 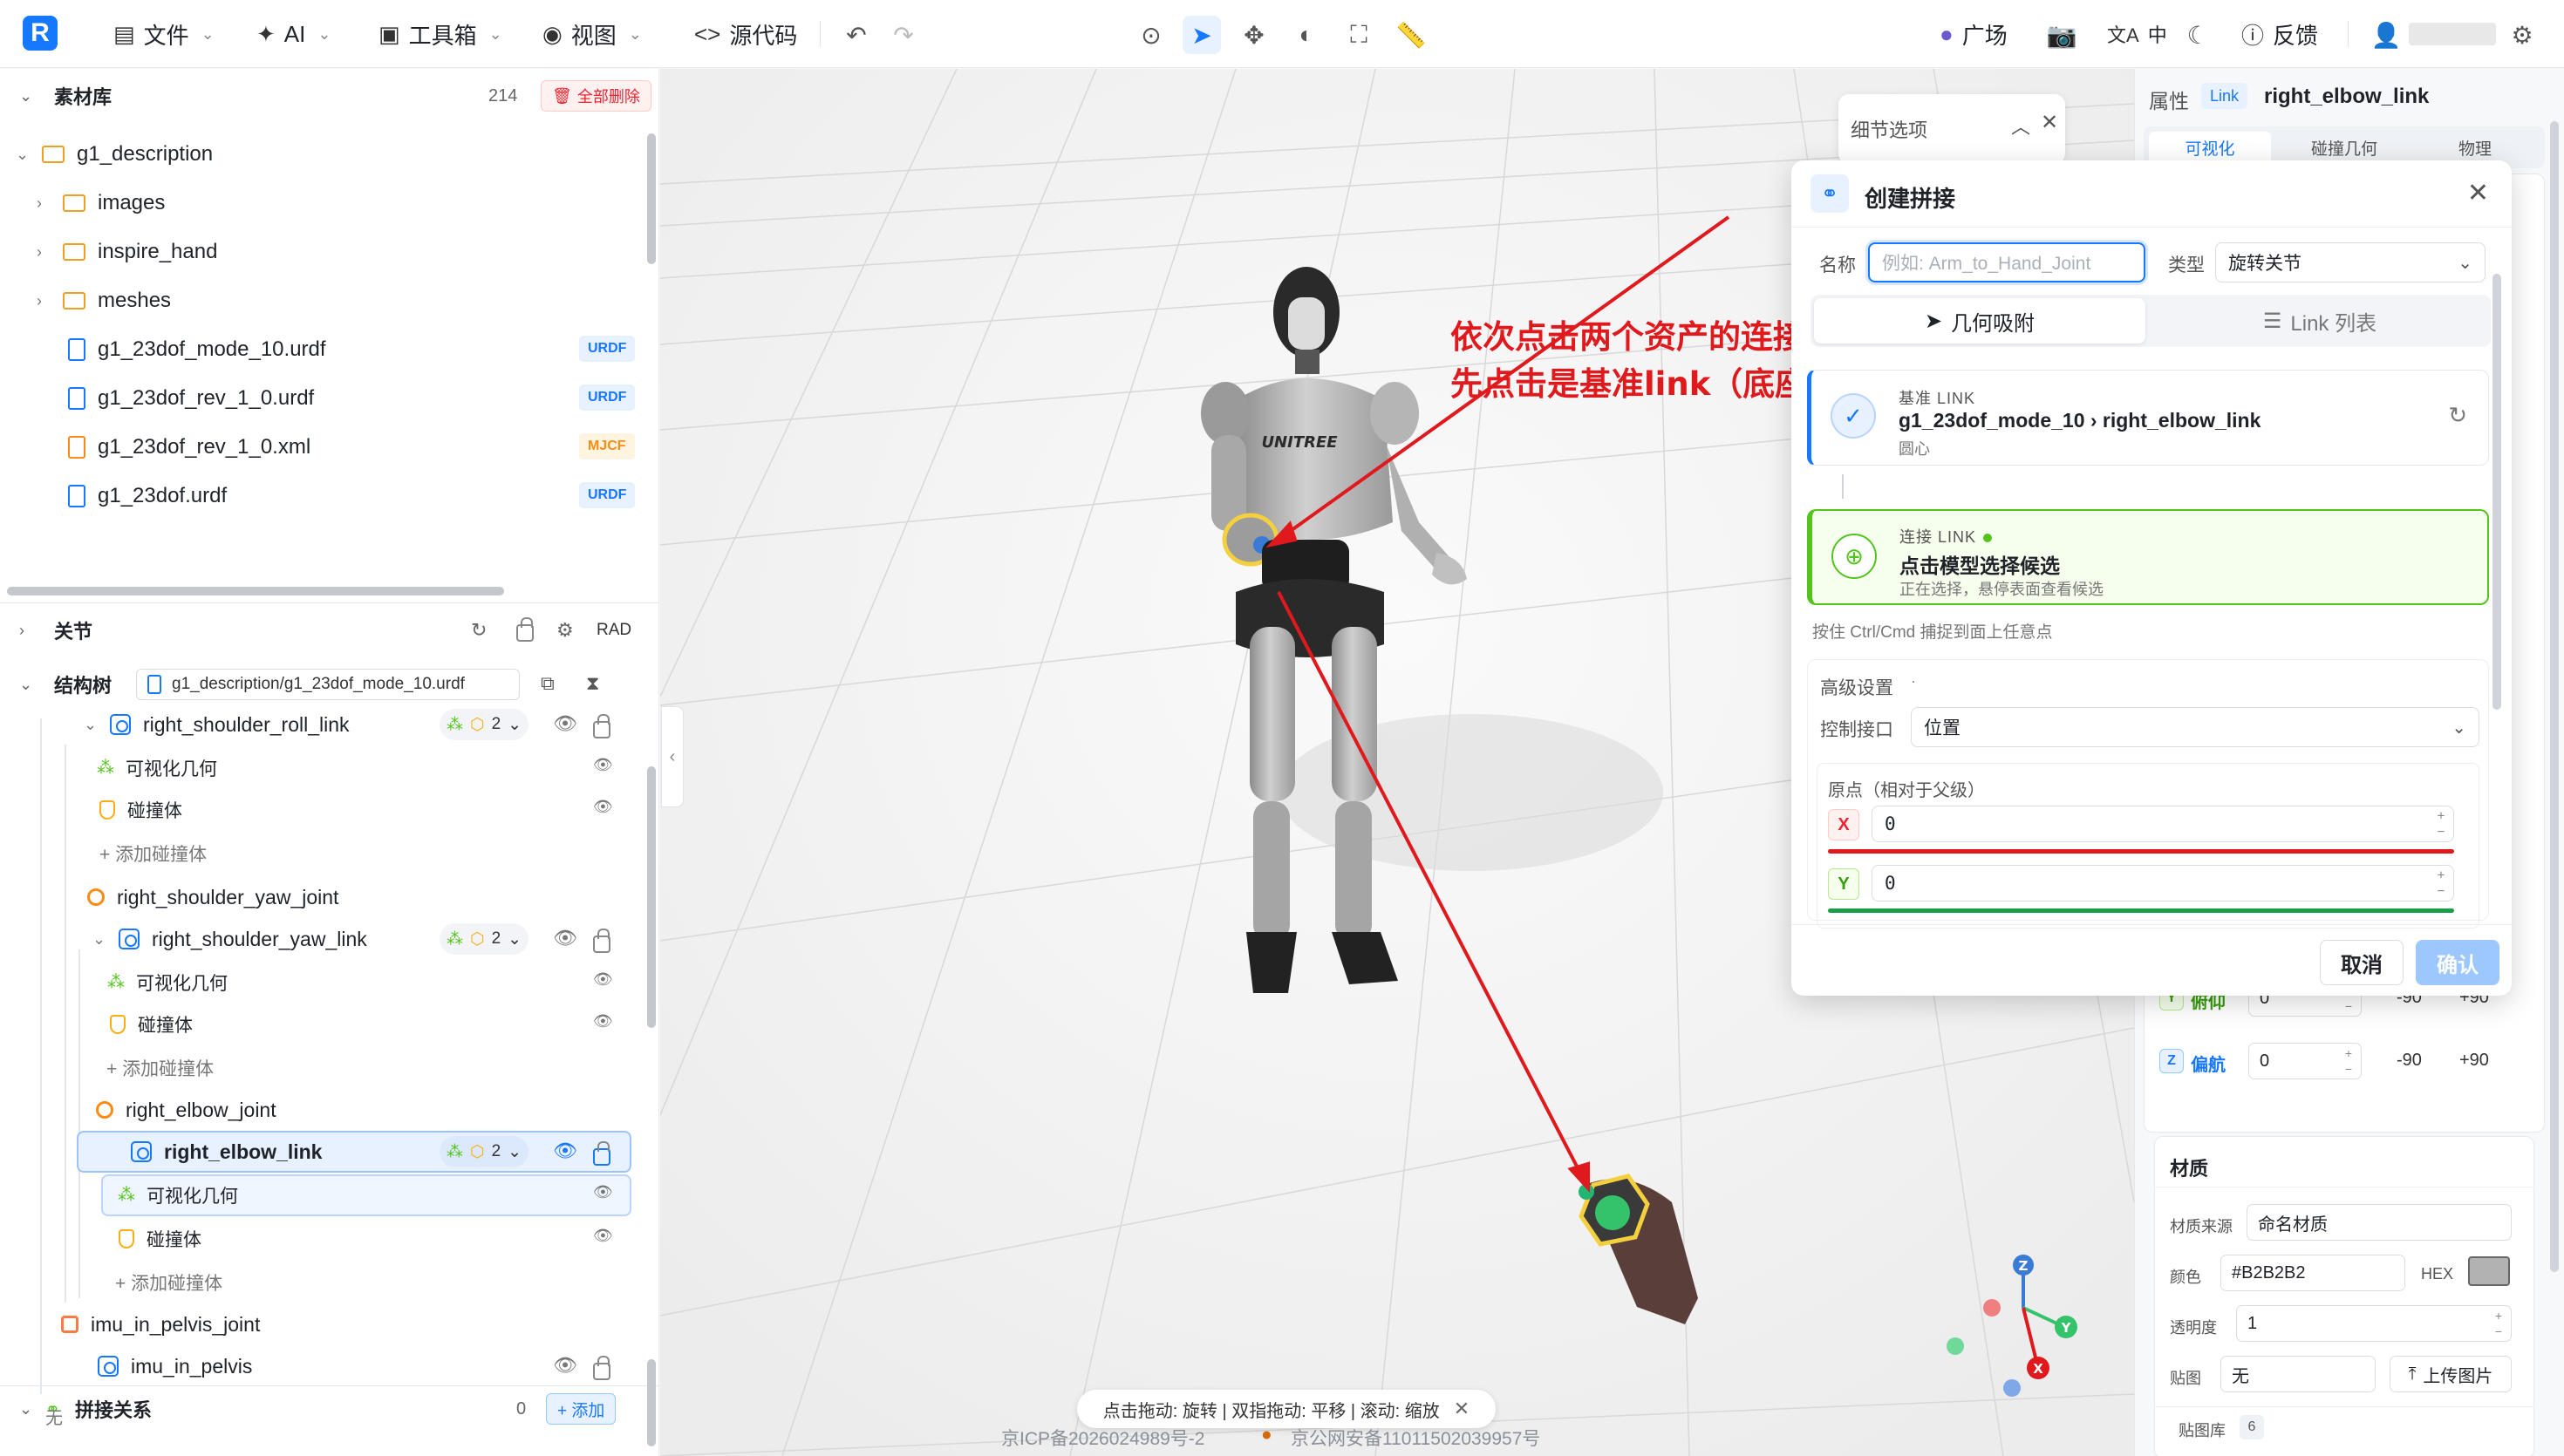 What do you see at coordinates (197, 350) in the screenshot?
I see `file-item: g1_23dof_mode_10.urdf` at bounding box center [197, 350].